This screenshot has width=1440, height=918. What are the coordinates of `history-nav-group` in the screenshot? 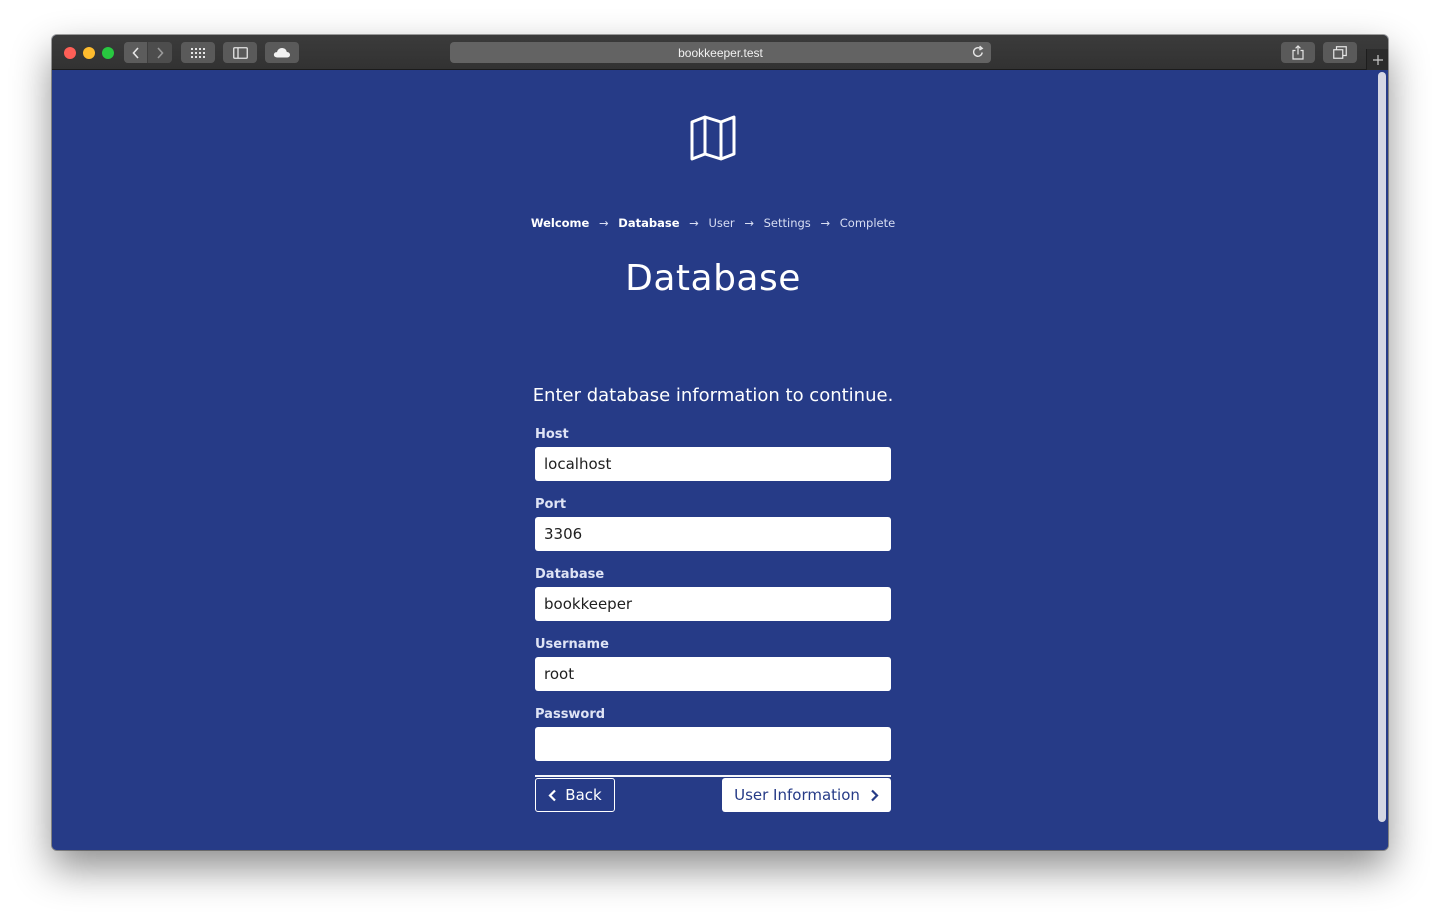 It's located at (148, 52).